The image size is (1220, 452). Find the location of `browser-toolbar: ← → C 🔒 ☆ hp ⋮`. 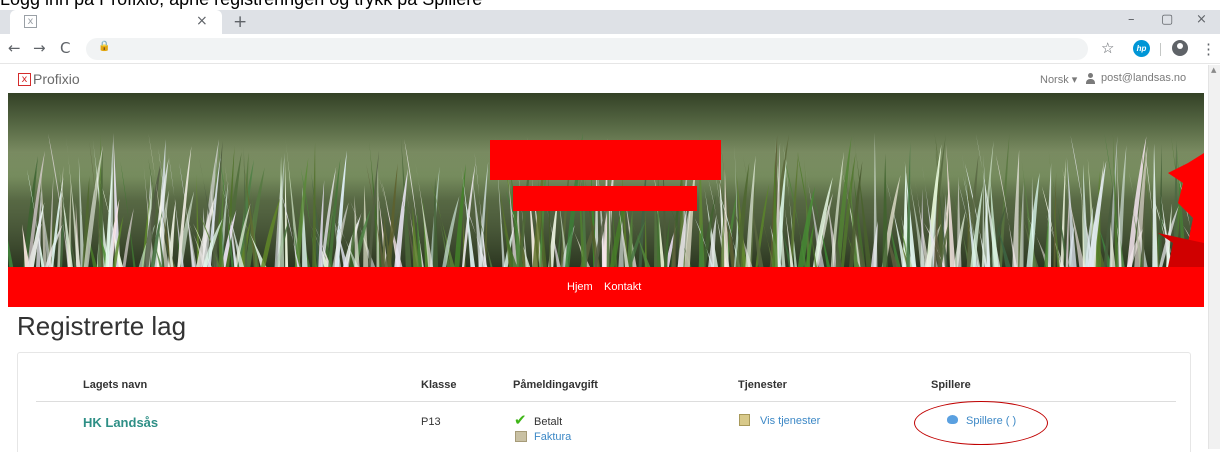

browser-toolbar: ← → C 🔒 ☆ hp ⋮ is located at coordinates (610, 49).